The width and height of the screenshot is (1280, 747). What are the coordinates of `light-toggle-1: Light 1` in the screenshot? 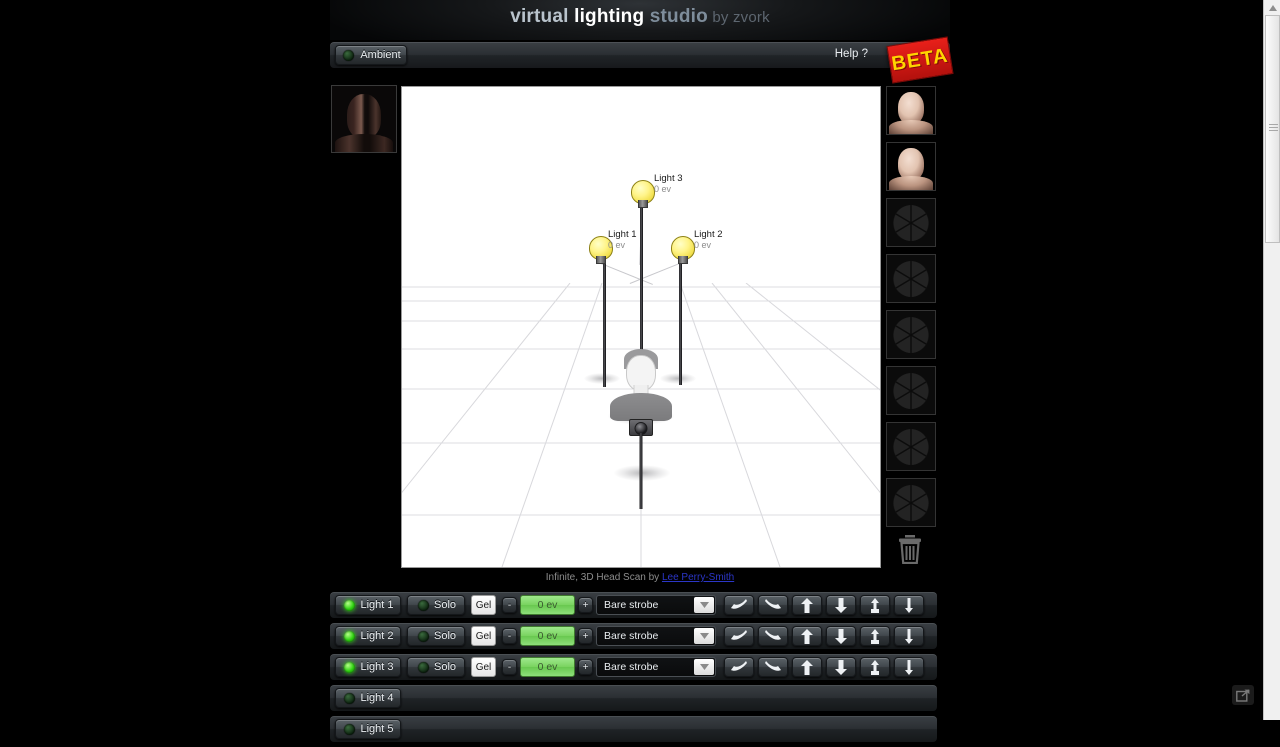 It's located at (368, 605).